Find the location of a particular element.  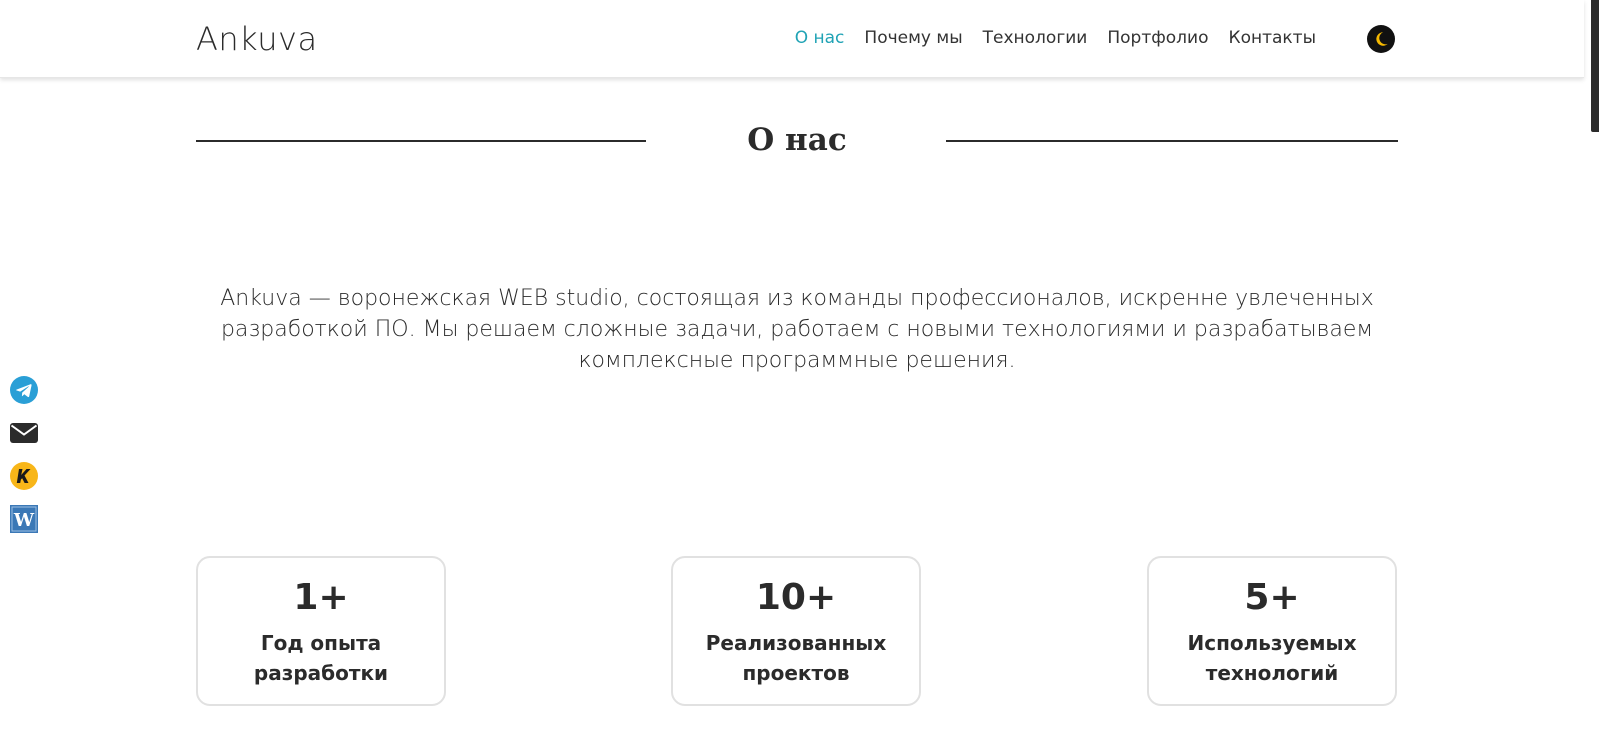

site-logo: Ankuva is located at coordinates (257, 39).